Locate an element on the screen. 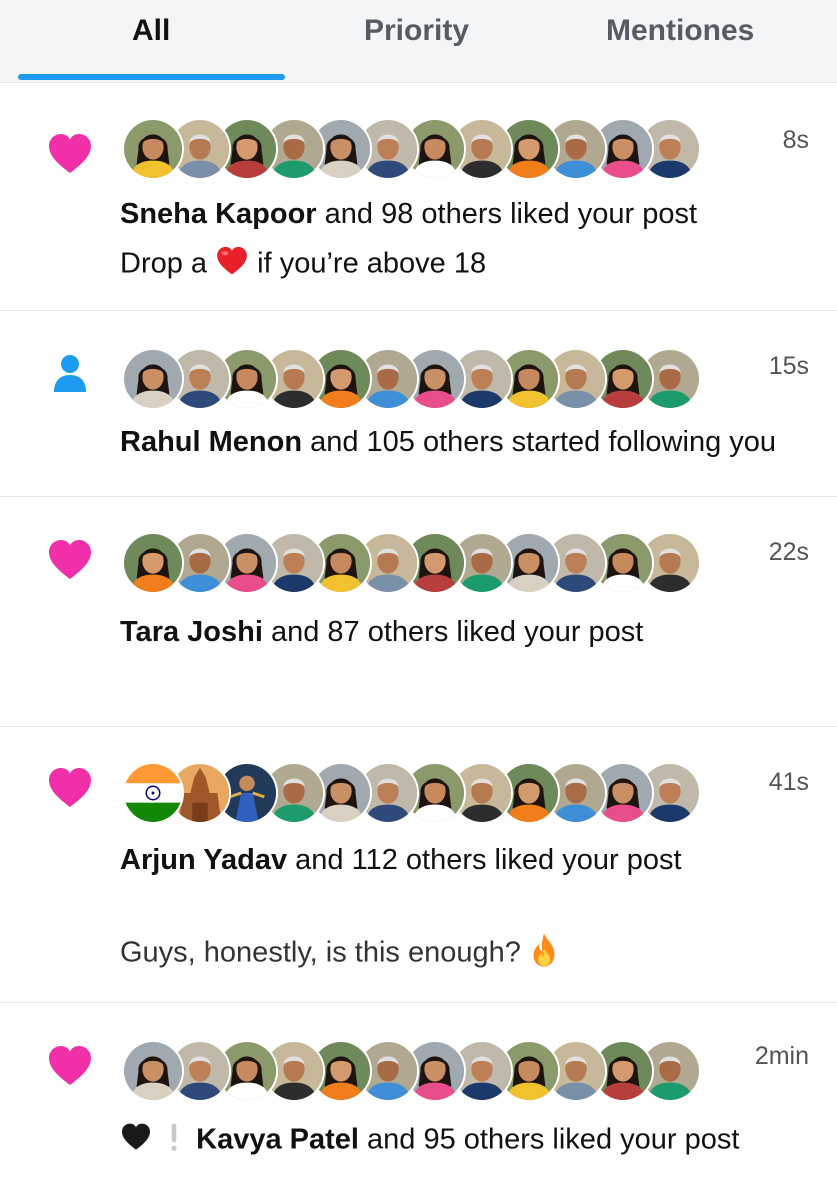 The height and width of the screenshot is (1200, 837). timestamp: 8s is located at coordinates (795, 140).